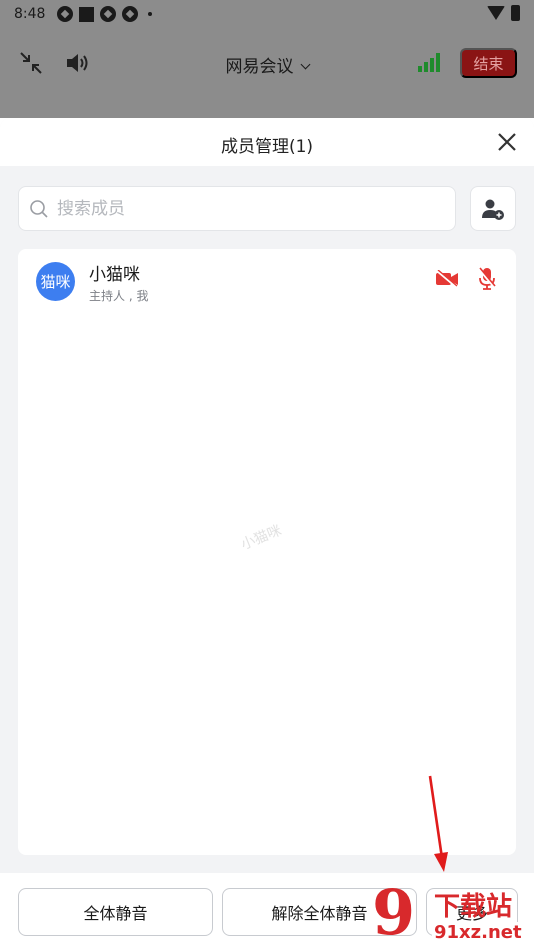 The image size is (534, 950). I want to click on add-member-icon, so click(493, 209).